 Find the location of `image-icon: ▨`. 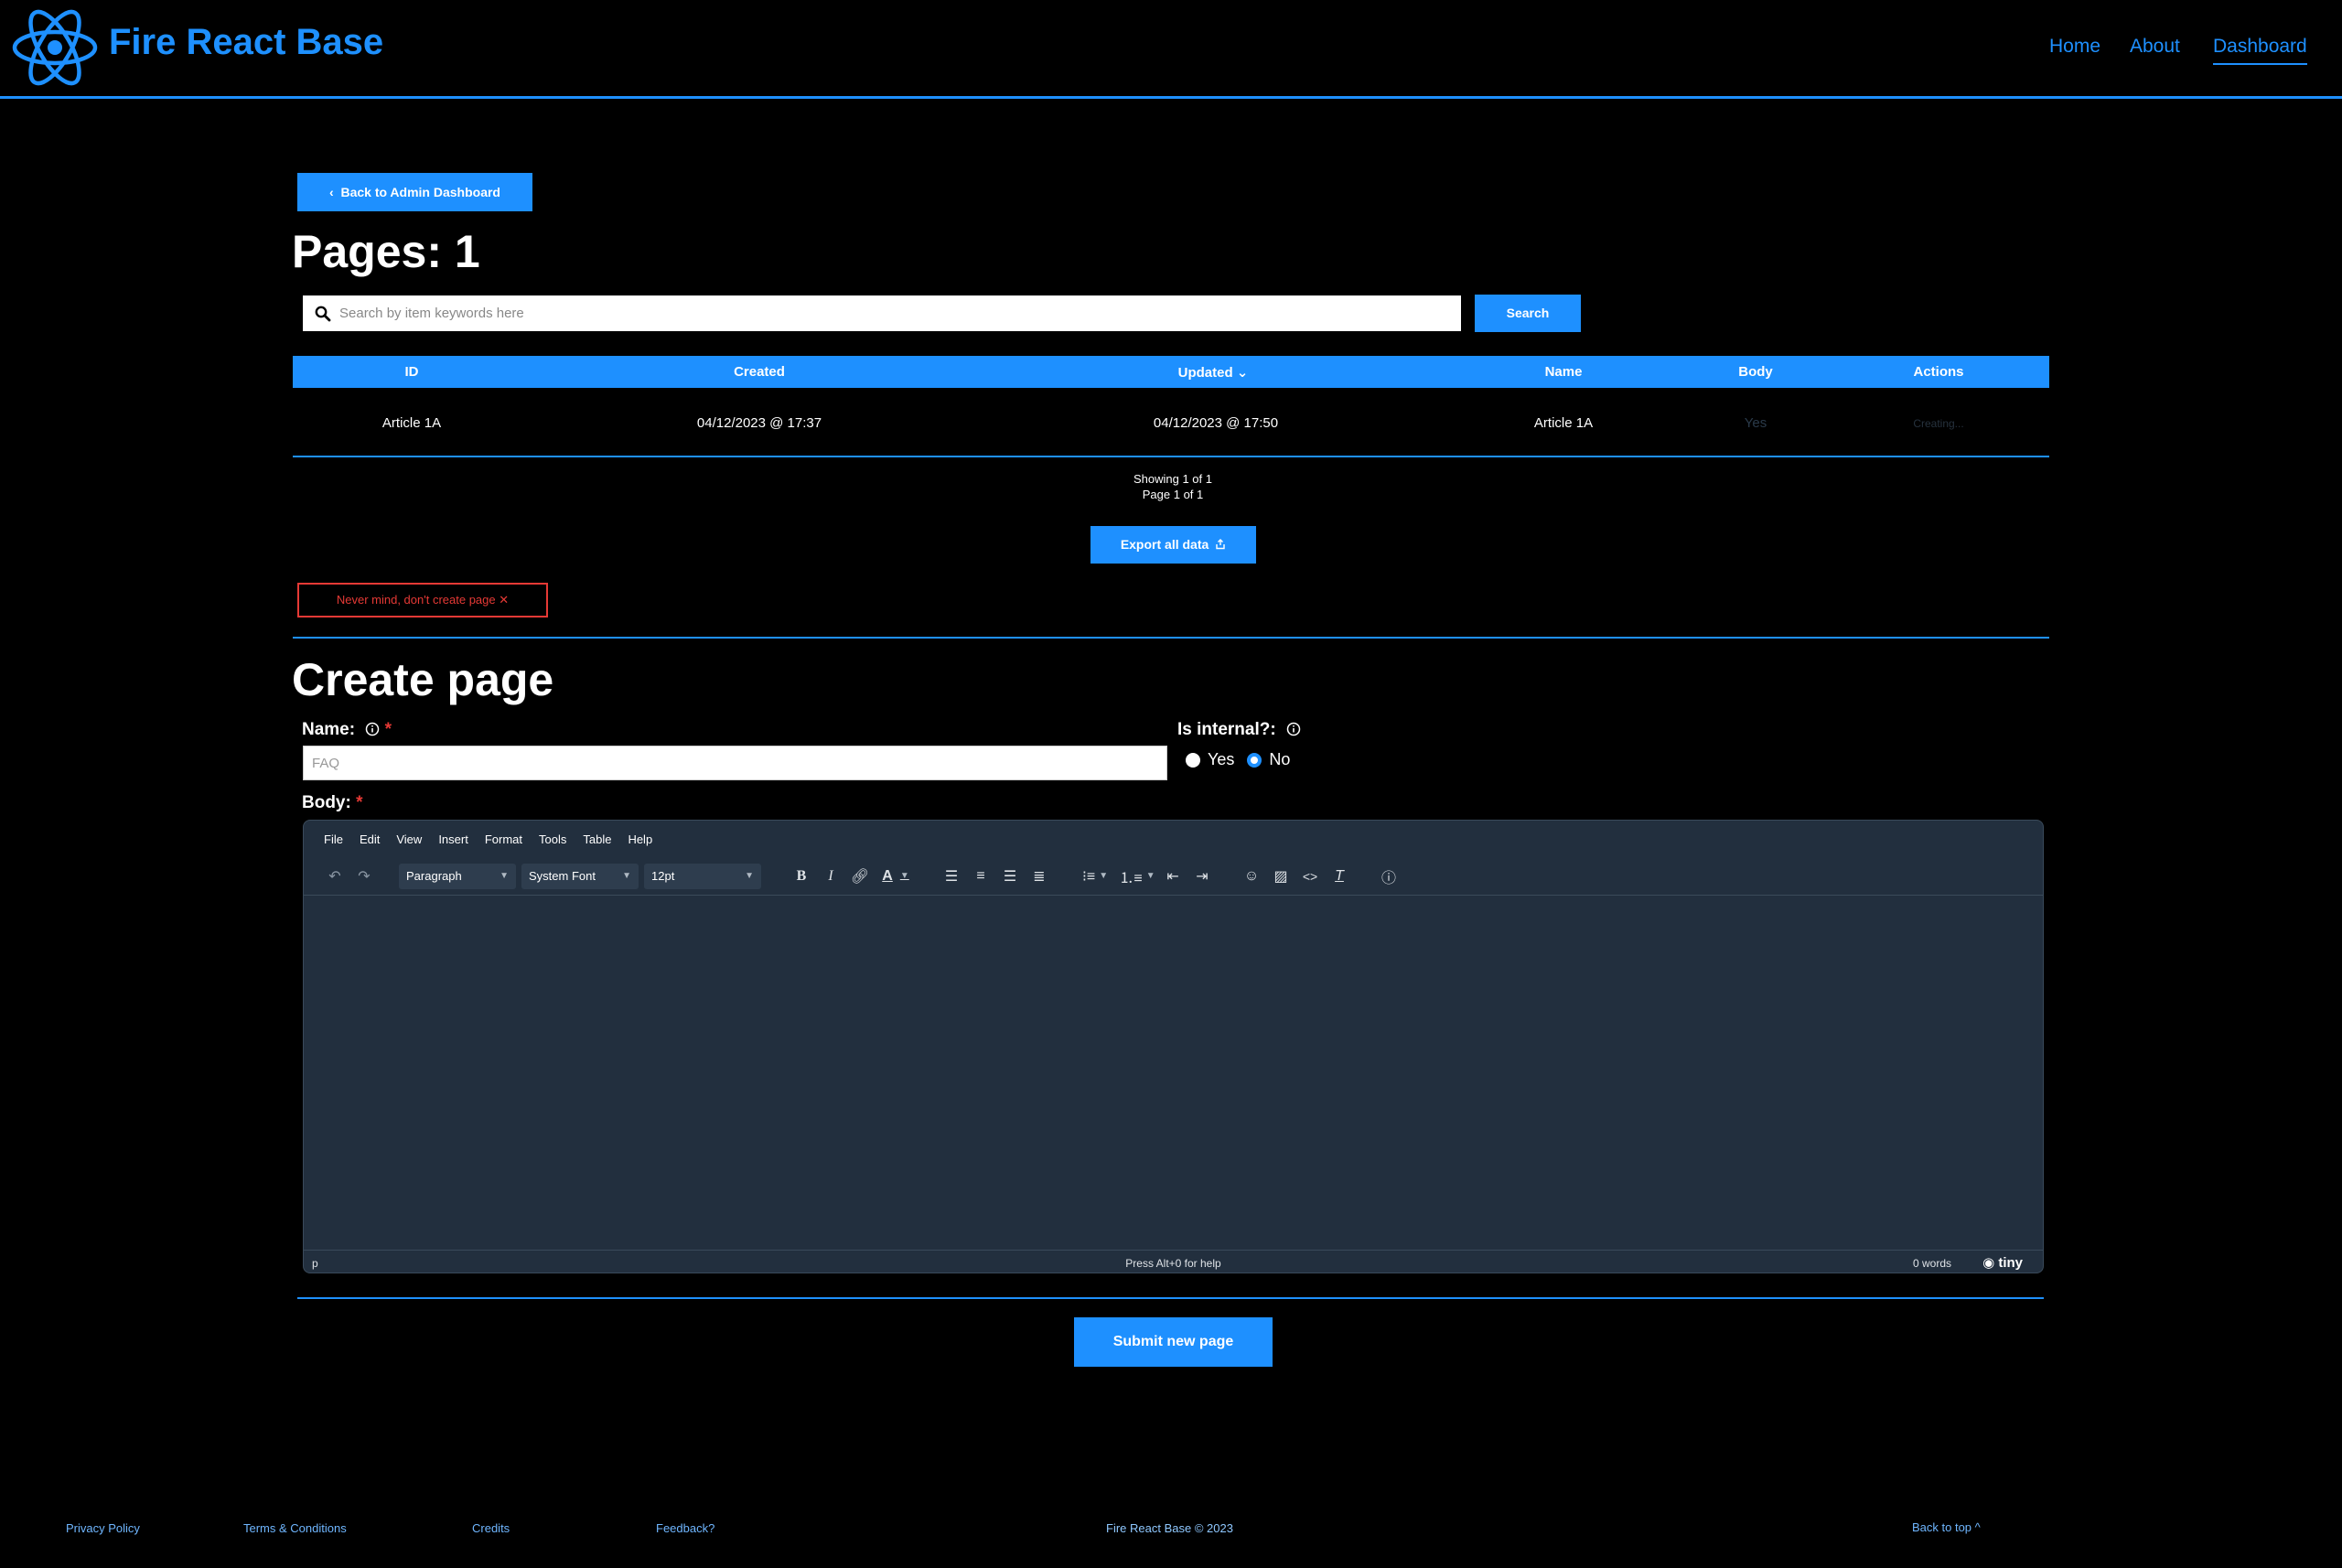

image-icon: ▨ is located at coordinates (1280, 876).